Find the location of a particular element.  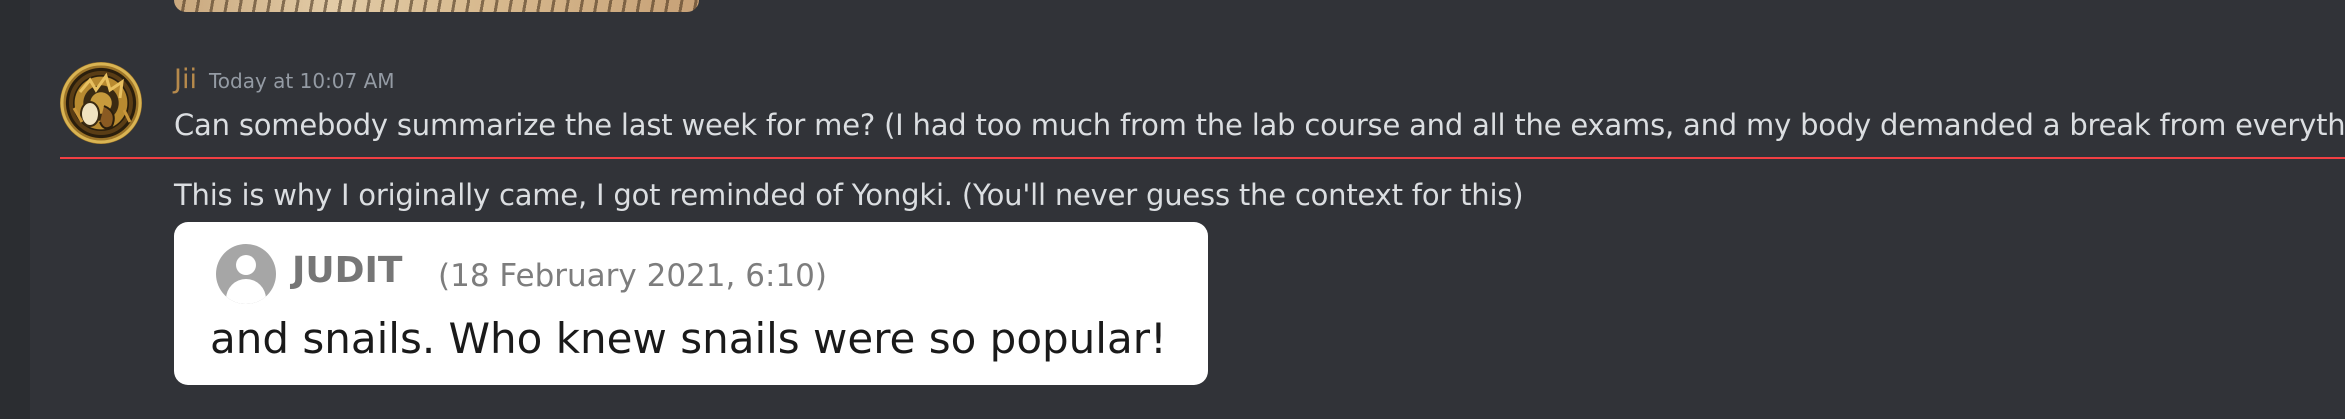

message-header: Jii Today at 10:07 AM is located at coordinates (284, 82).